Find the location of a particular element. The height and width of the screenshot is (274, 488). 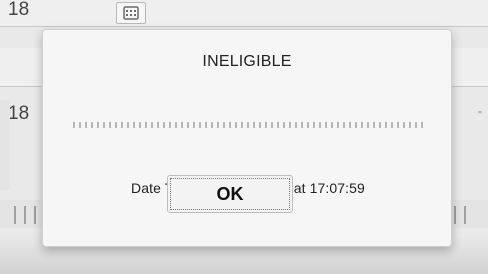

background-right-ticks: '' is located at coordinates (480, 115).